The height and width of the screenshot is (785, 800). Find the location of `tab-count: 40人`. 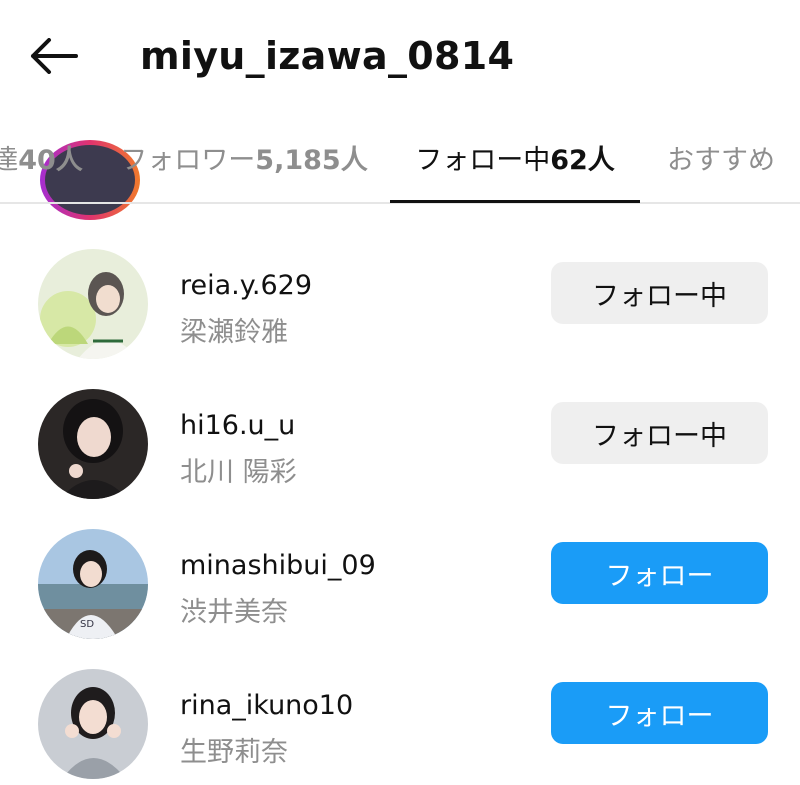

tab-count: 40人 is located at coordinates (50, 160).